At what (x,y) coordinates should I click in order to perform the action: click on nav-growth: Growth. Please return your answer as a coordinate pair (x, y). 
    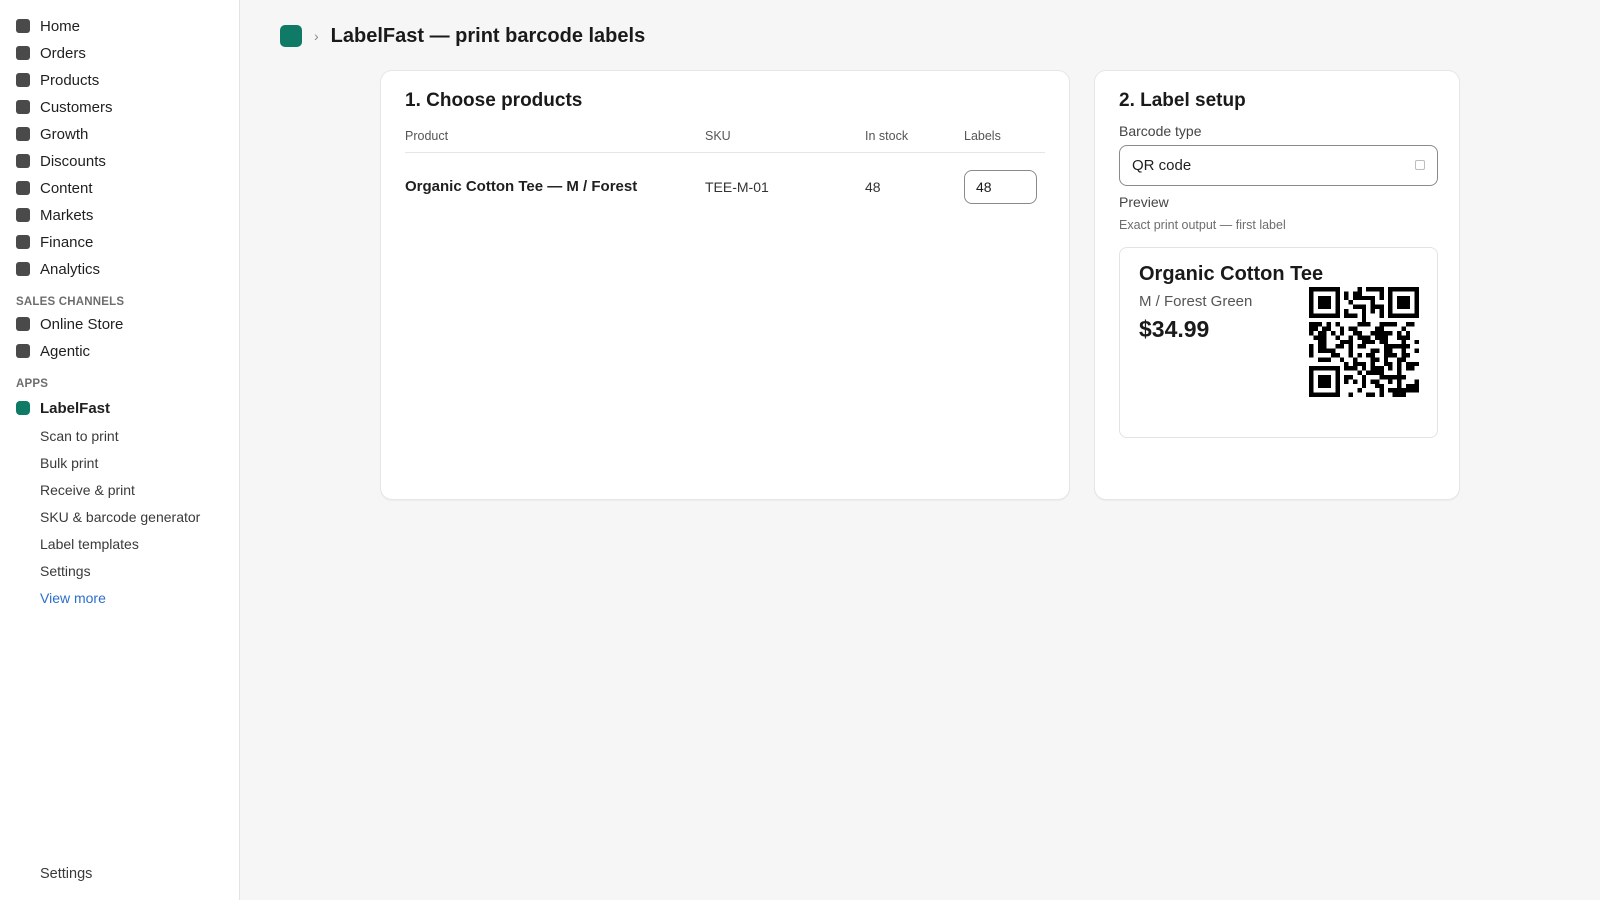
    Looking at the image, I should click on (52, 134).